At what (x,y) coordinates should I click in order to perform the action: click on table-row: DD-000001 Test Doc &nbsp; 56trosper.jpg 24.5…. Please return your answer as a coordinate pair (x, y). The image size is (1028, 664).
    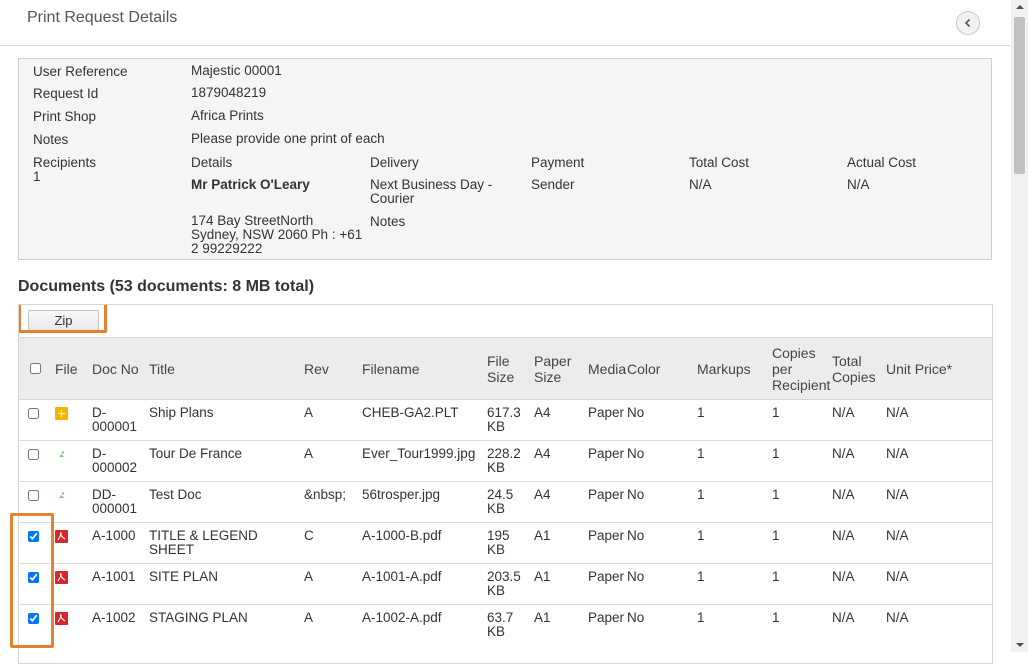
    Looking at the image, I should click on (505, 502).